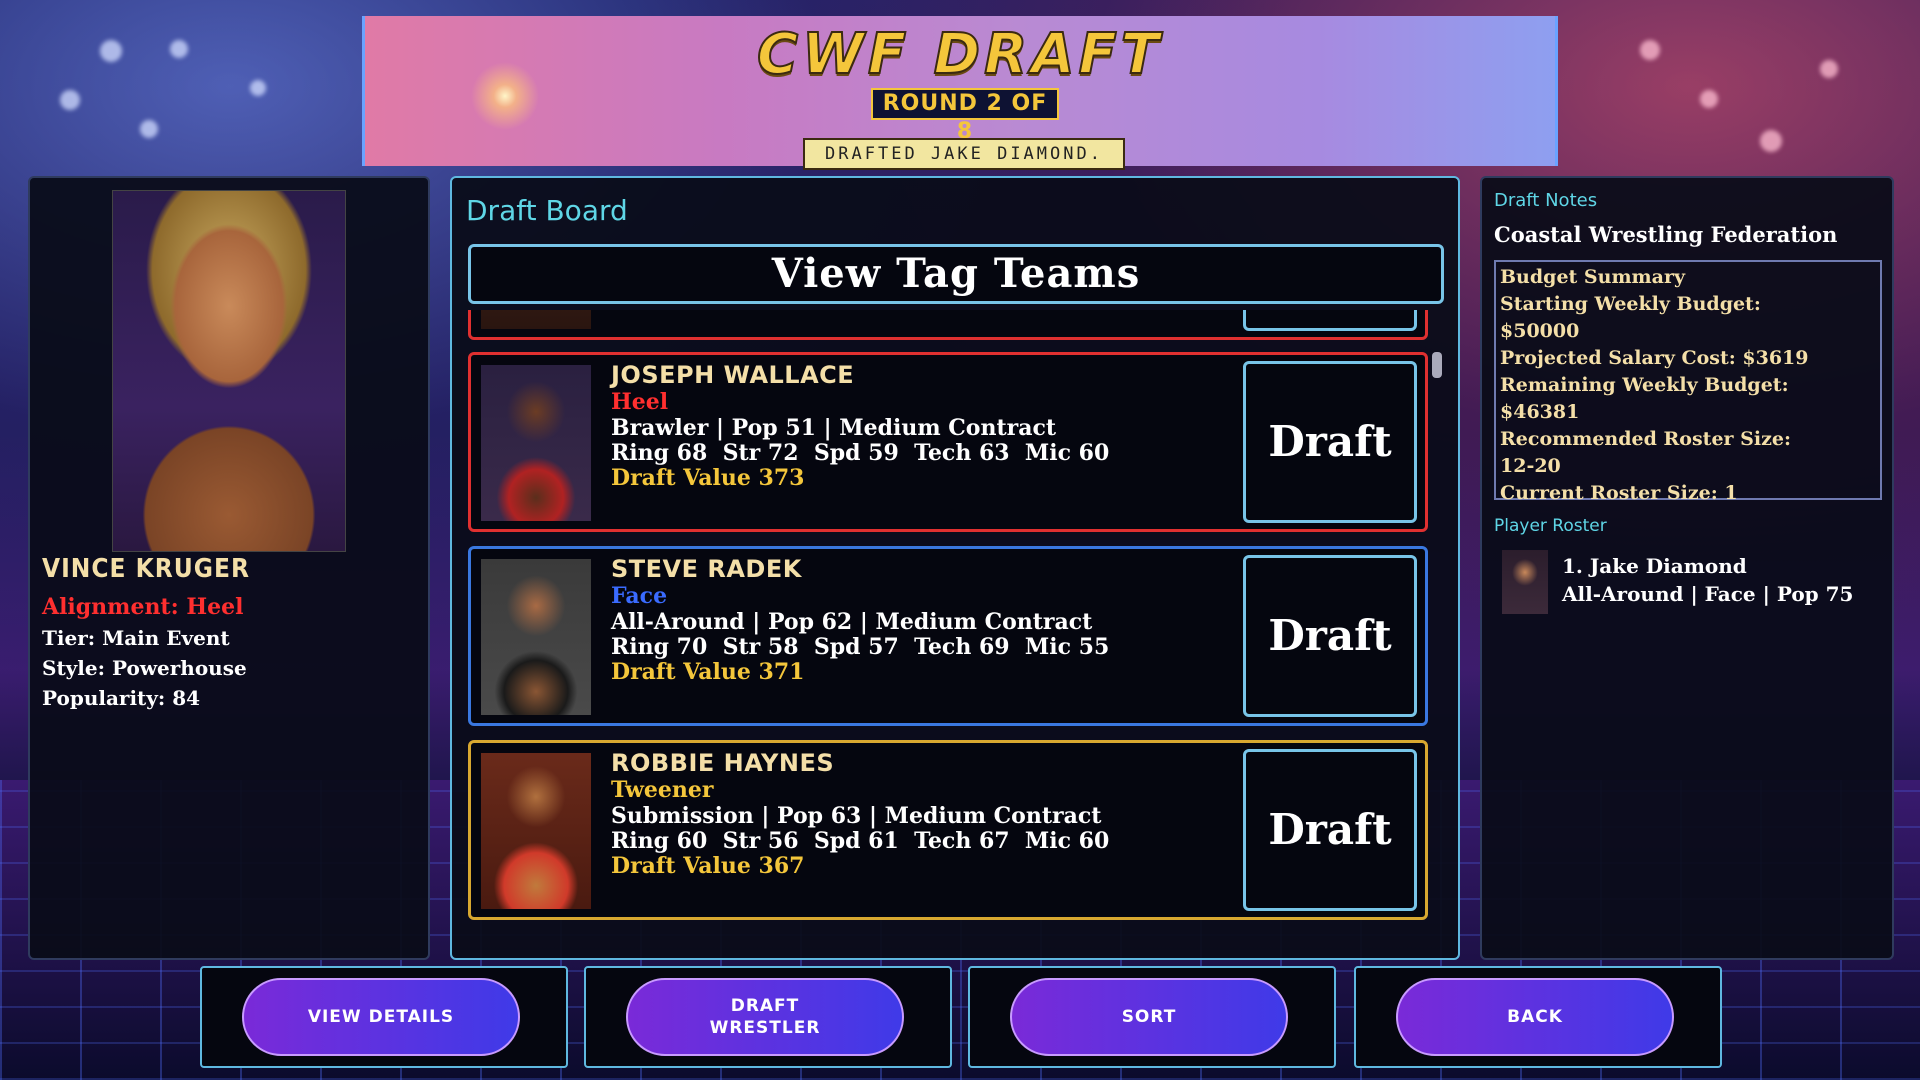 The width and height of the screenshot is (1920, 1080). Describe the element at coordinates (1530, 466) in the screenshot. I see `recommended-size-value: 12-20` at that location.